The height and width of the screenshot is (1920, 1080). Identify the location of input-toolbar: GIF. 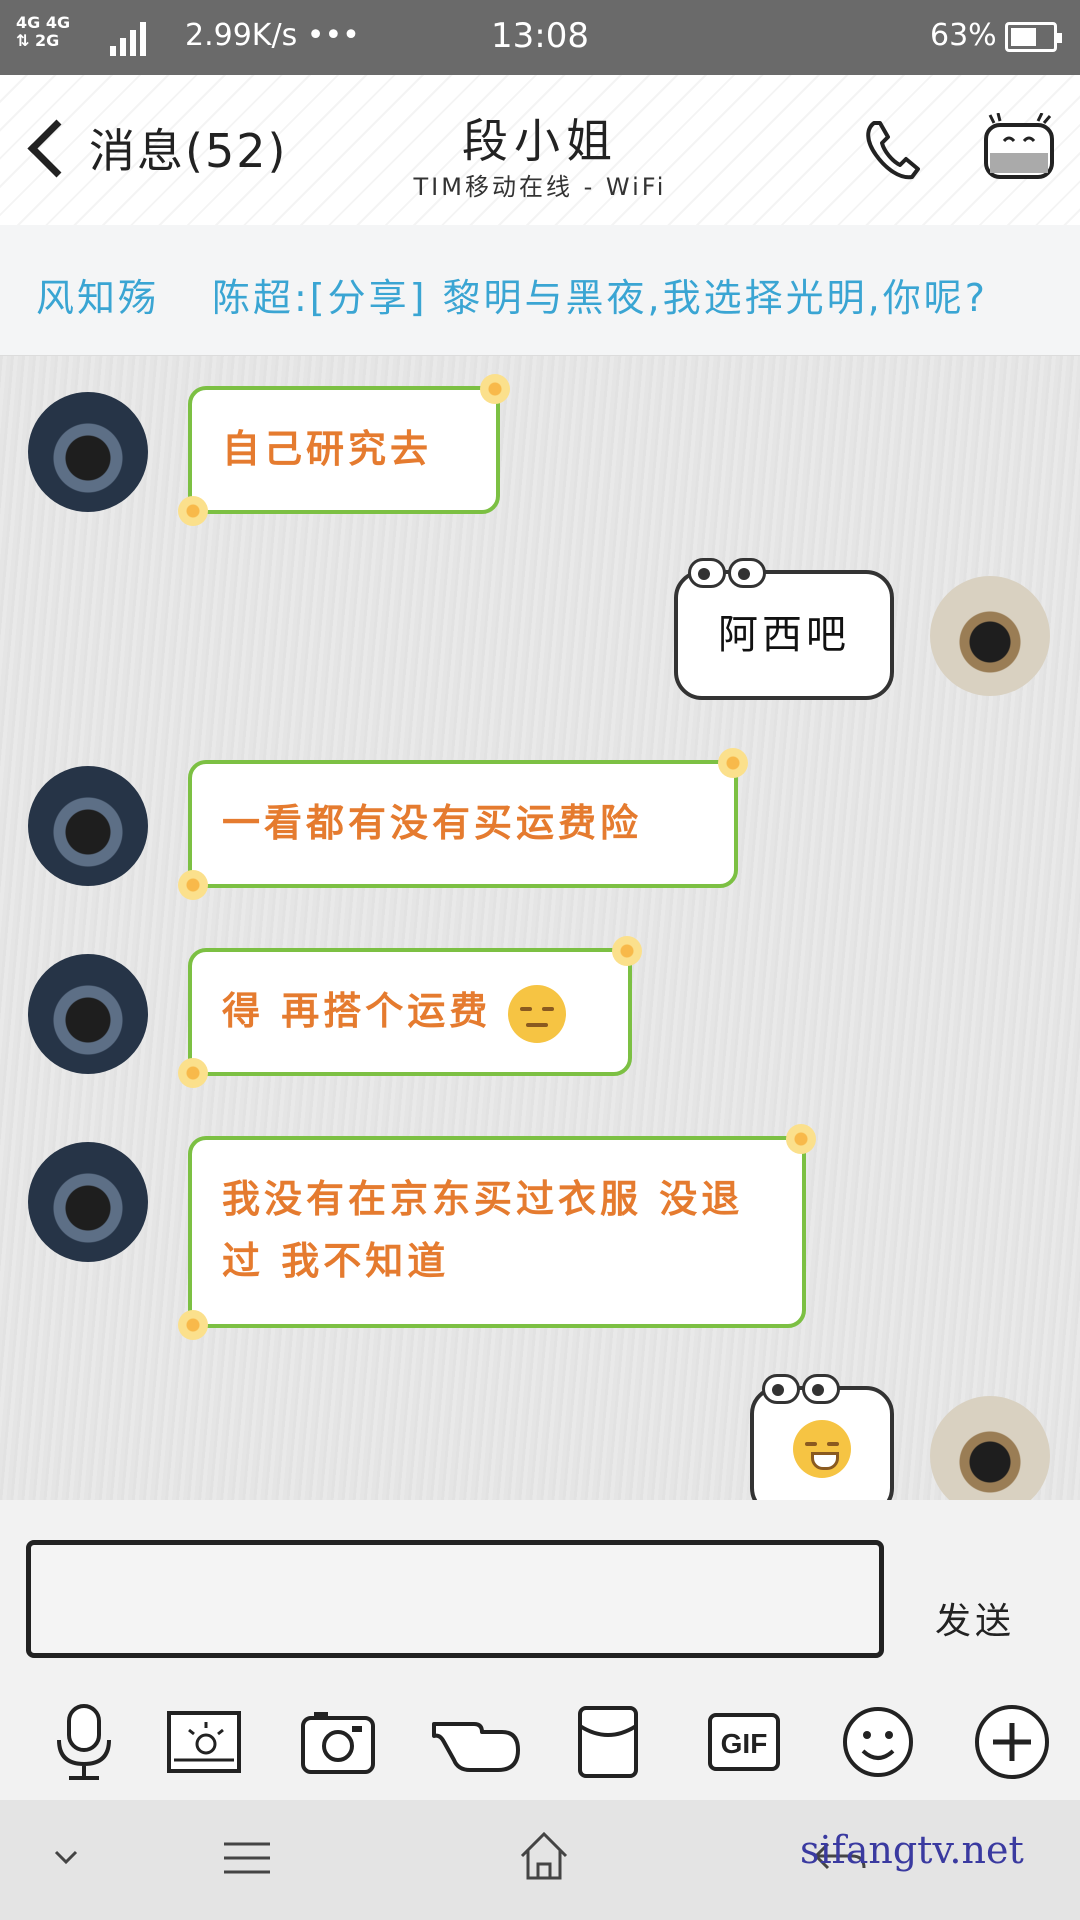
(540, 1745).